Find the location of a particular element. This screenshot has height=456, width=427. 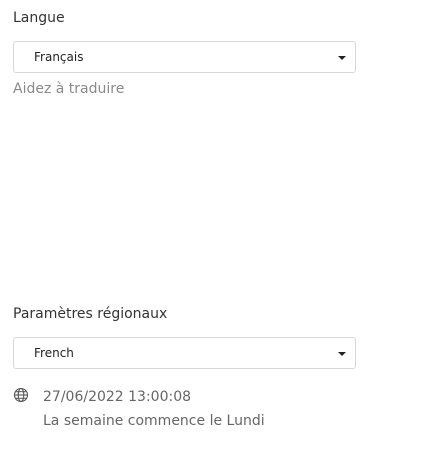

language-heading: Langue is located at coordinates (39, 18).